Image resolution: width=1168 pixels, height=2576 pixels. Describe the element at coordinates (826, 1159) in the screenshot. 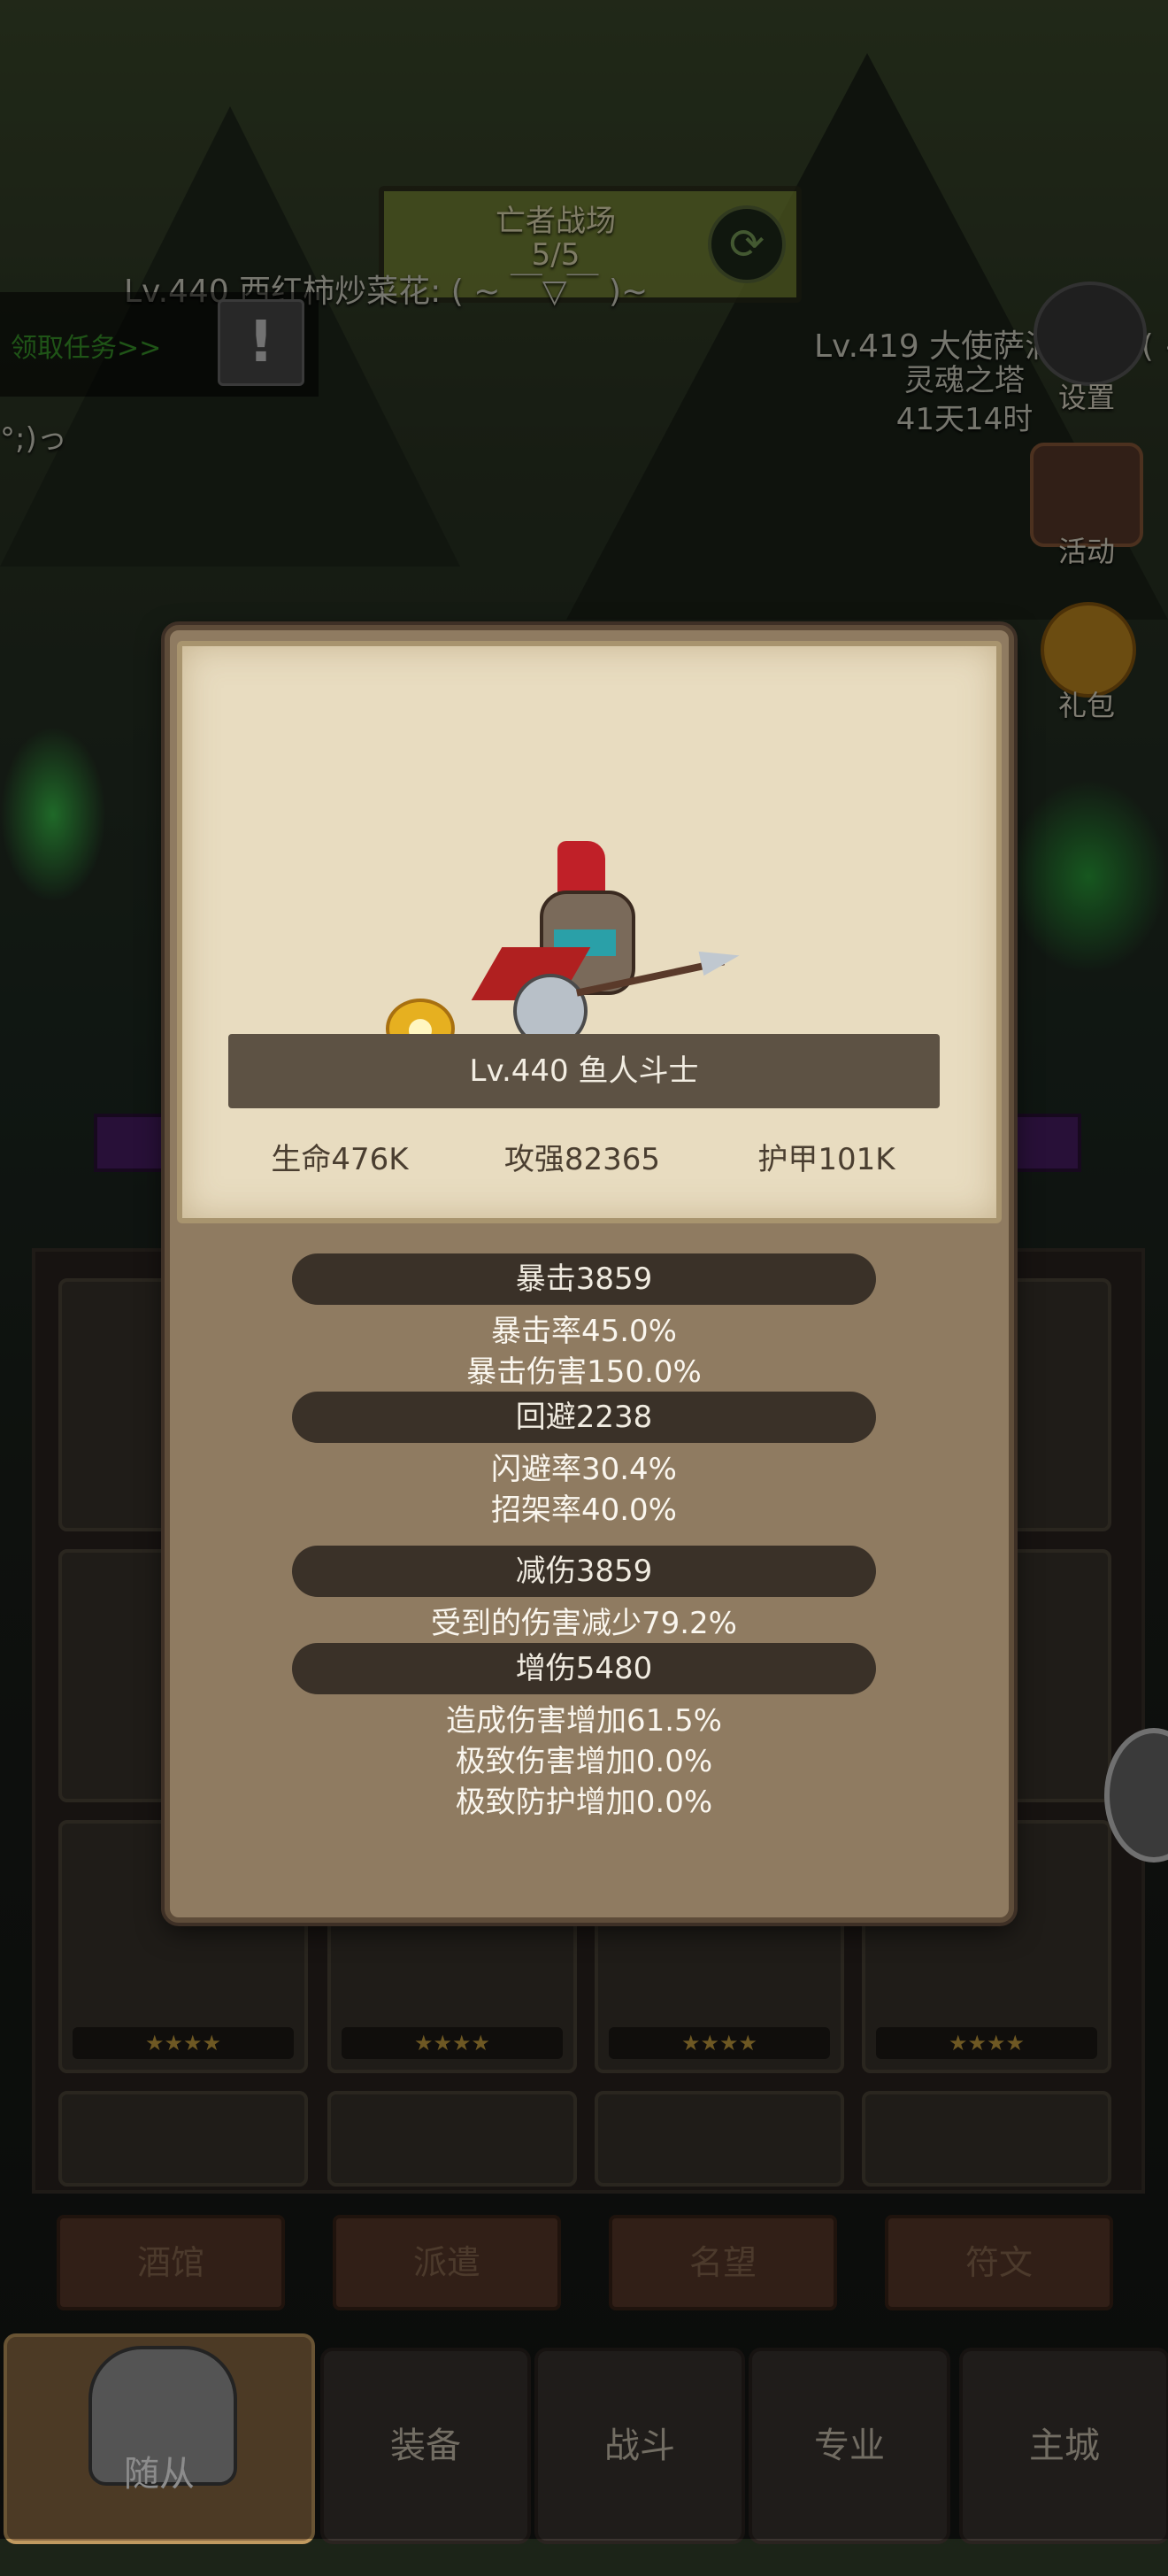

I see `armor-stat: 护甲101K` at that location.